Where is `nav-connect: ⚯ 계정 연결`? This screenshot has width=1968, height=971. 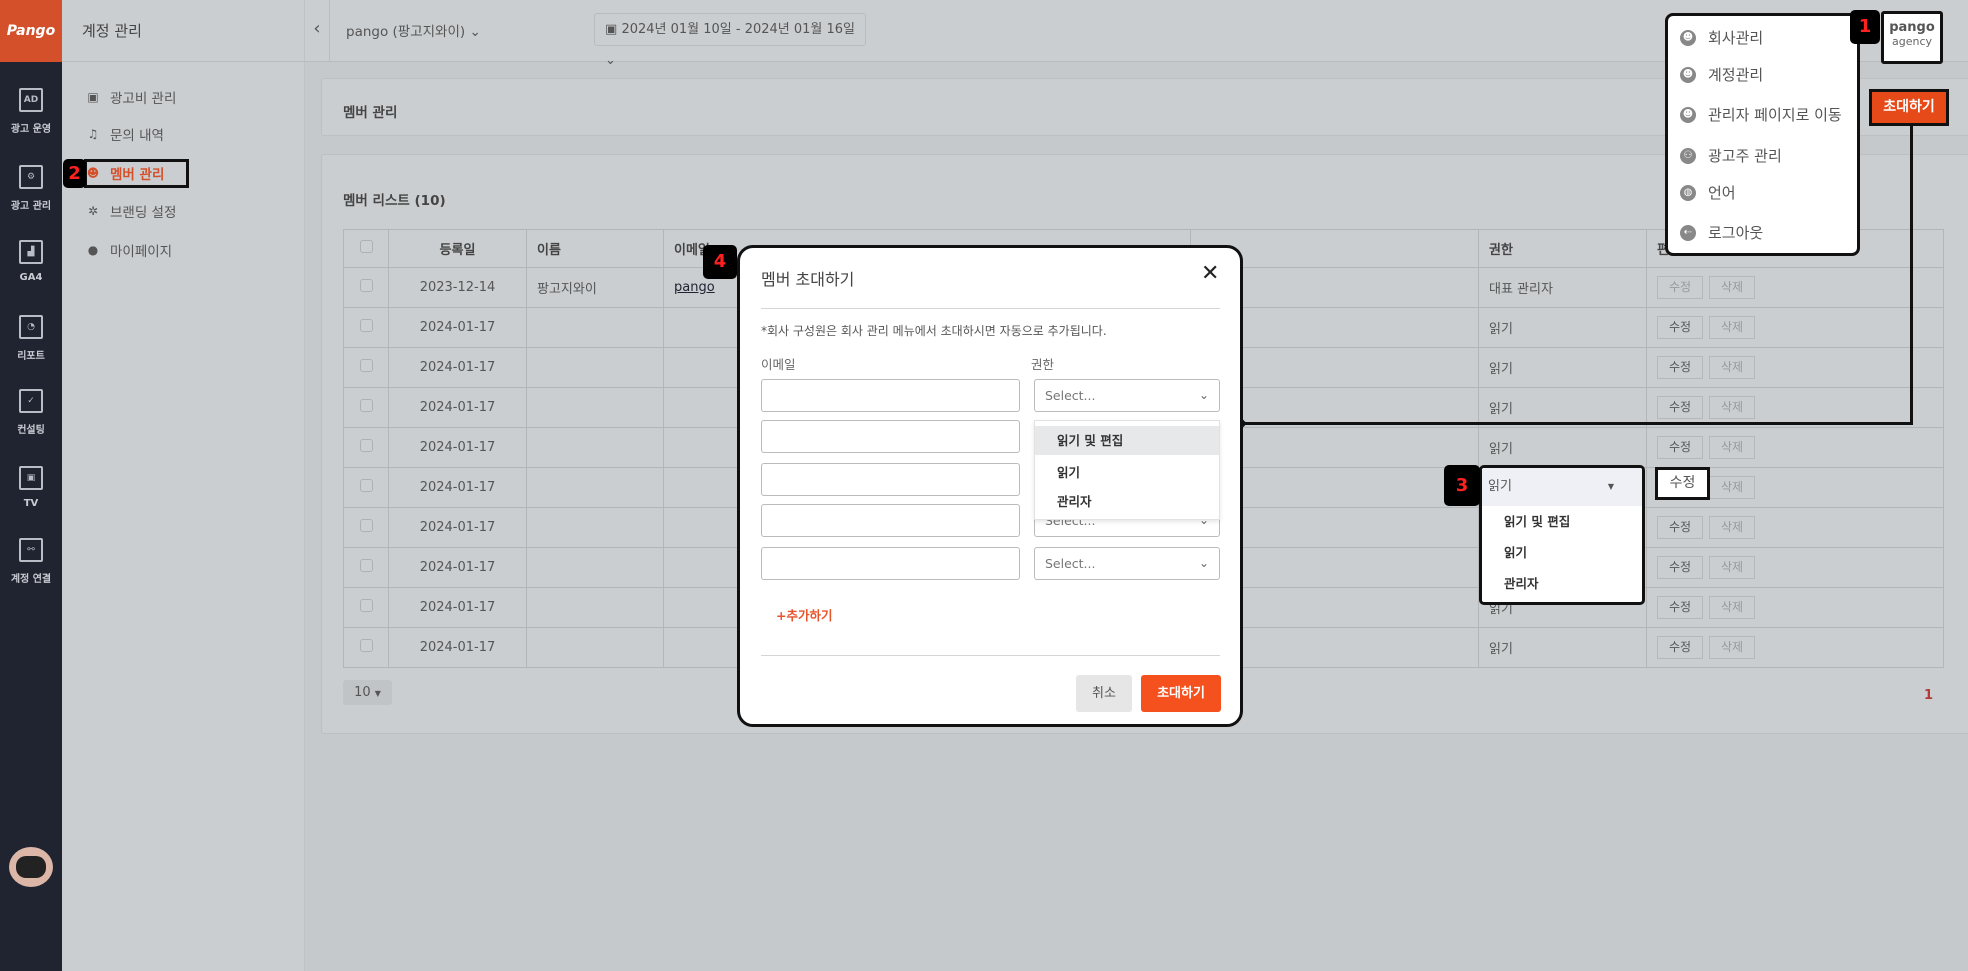 nav-connect: ⚯ 계정 연결 is located at coordinates (31, 561).